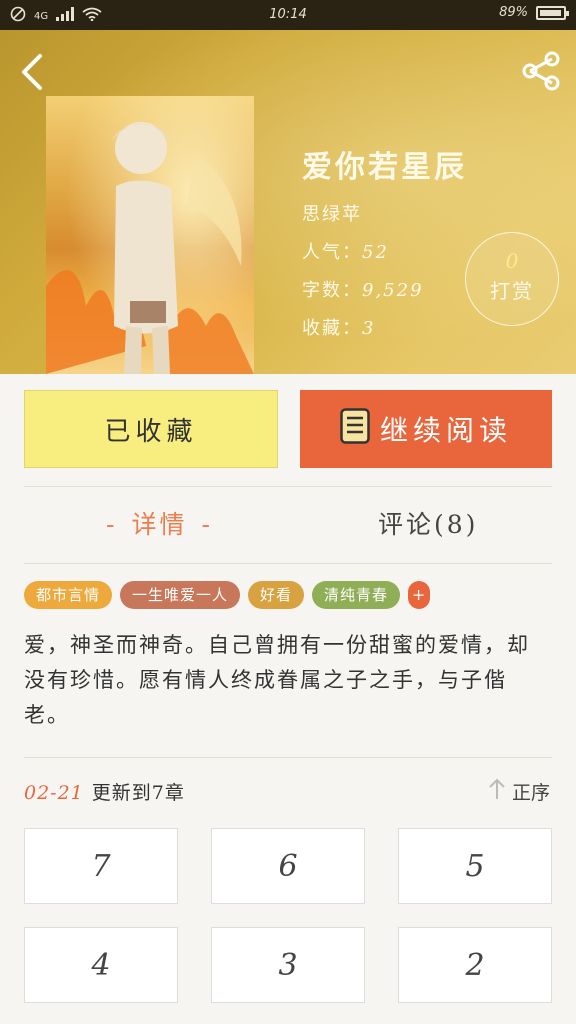  Describe the element at coordinates (180, 595) in the screenshot. I see `tag-one-love: 一生唯爱一人` at that location.